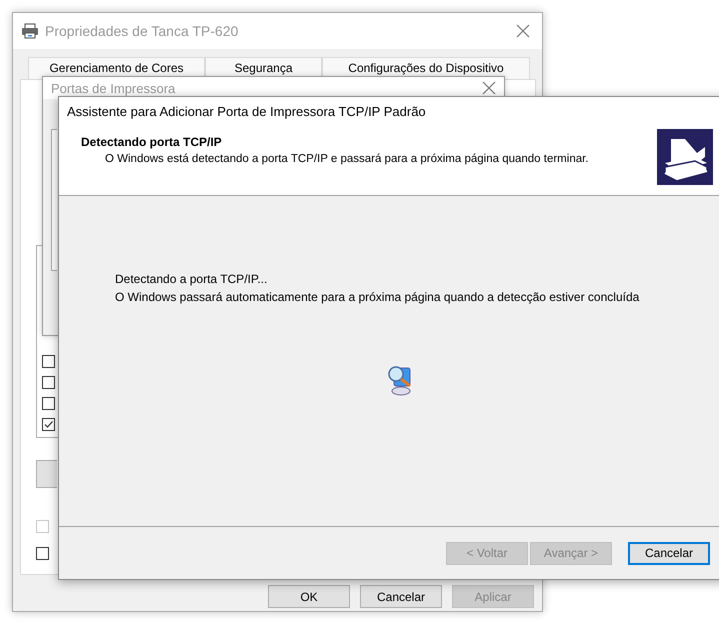 The height and width of the screenshot is (621, 719). What do you see at coordinates (113, 88) in the screenshot?
I see `window-title: Portas de Impressora` at bounding box center [113, 88].